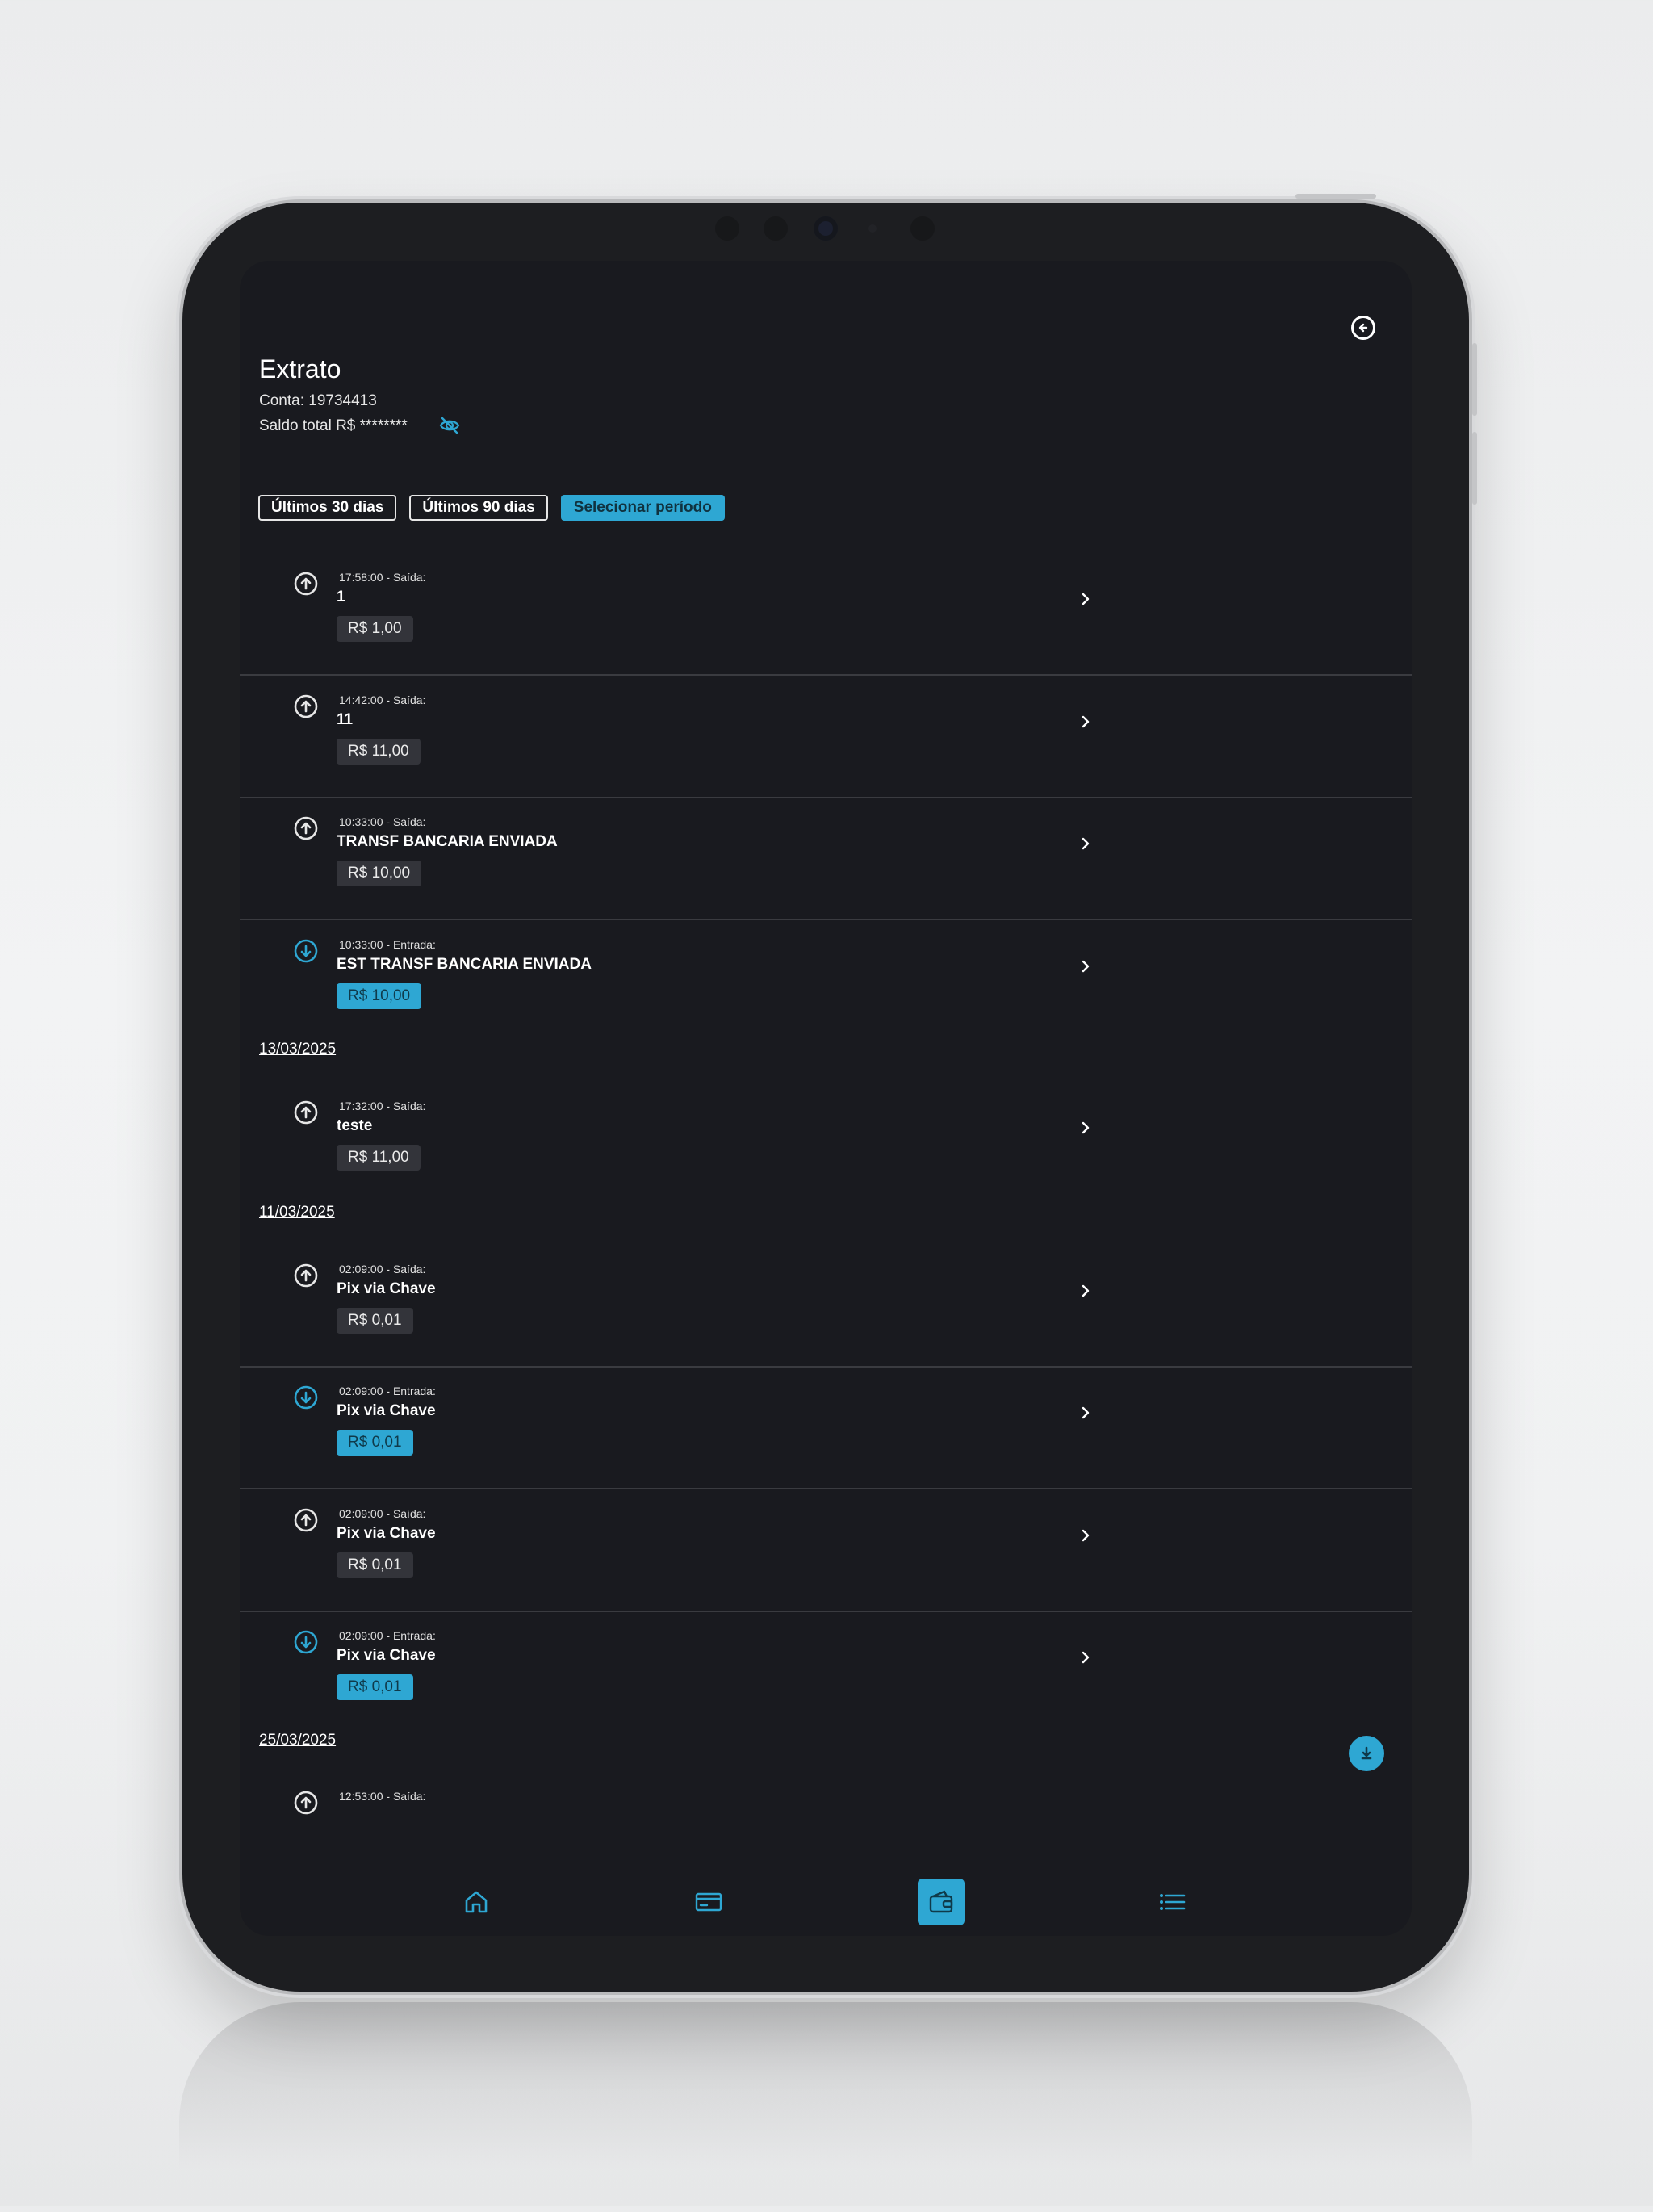  Describe the element at coordinates (448, 841) in the screenshot. I see `transaction-description: TRANSF BANCARIA ENVIADA` at that location.